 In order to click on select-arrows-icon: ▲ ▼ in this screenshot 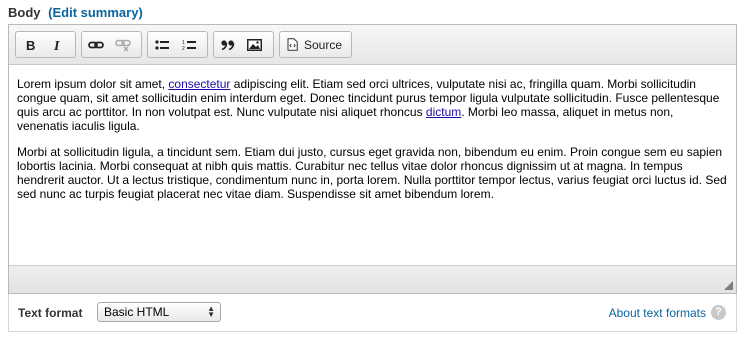, I will do `click(211, 311)`.